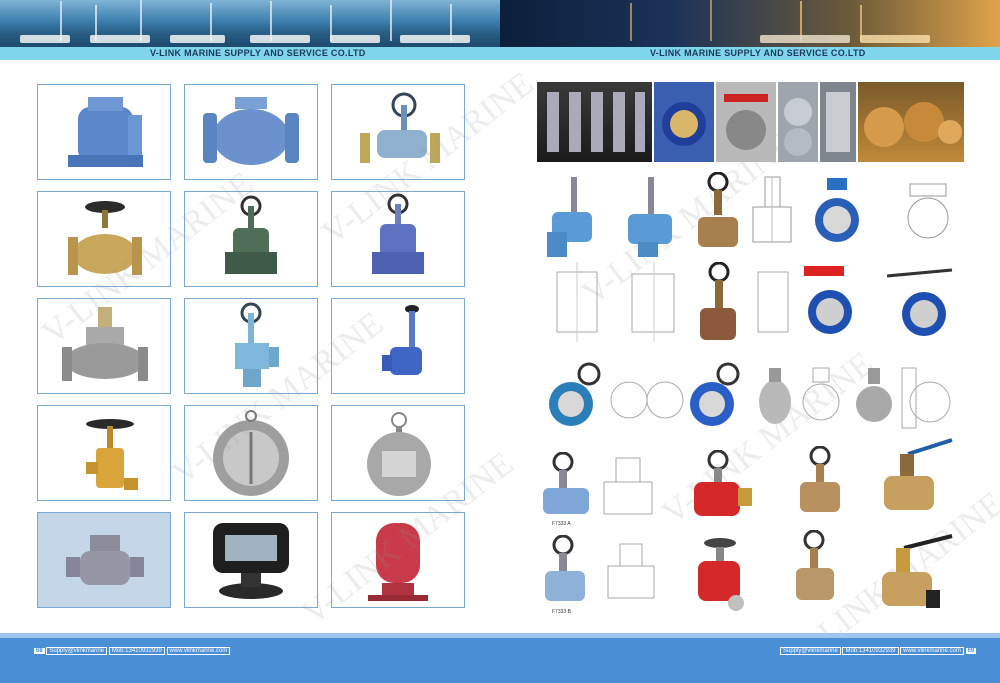 The width and height of the screenshot is (1000, 683). I want to click on drawing-angle-globe-valve, so click(631, 571).